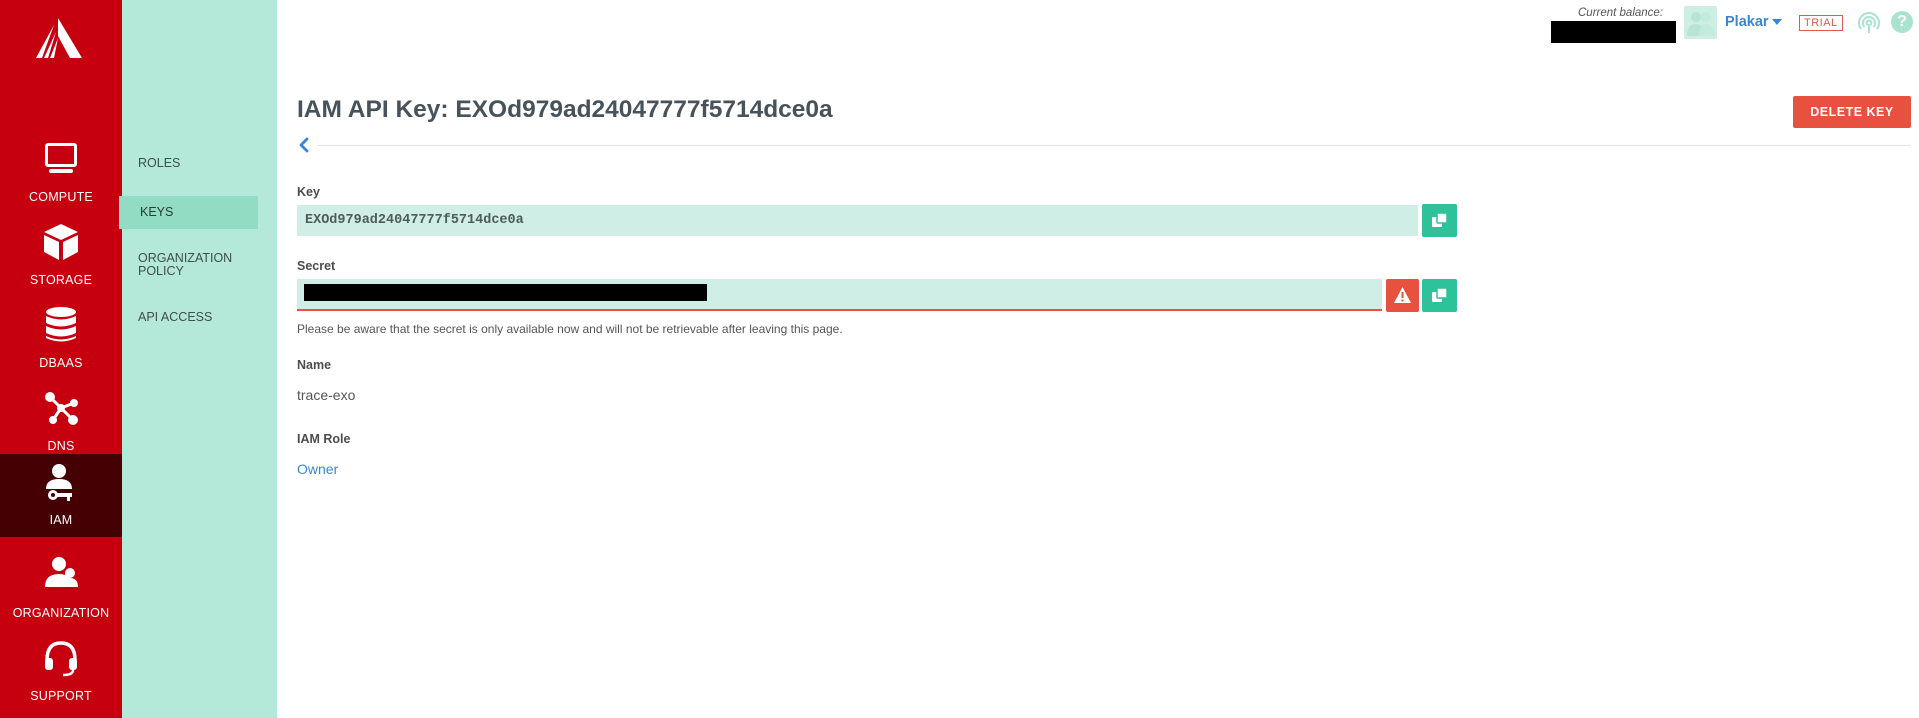 The image size is (1919, 718). Describe the element at coordinates (61, 197) in the screenshot. I see `sidebar-item-label: COMPUTE` at that location.